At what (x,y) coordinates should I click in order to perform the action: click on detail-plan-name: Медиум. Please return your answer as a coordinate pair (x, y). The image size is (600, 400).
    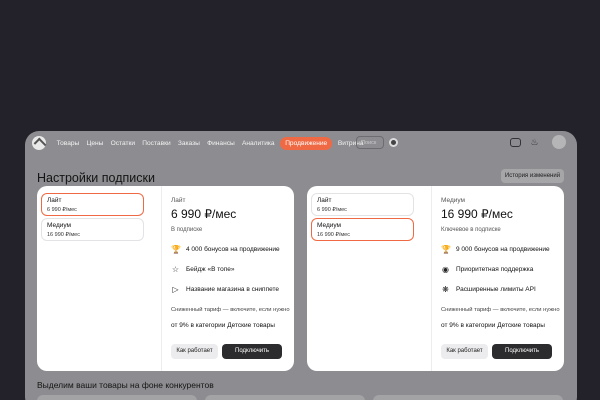
    Looking at the image, I should click on (453, 200).